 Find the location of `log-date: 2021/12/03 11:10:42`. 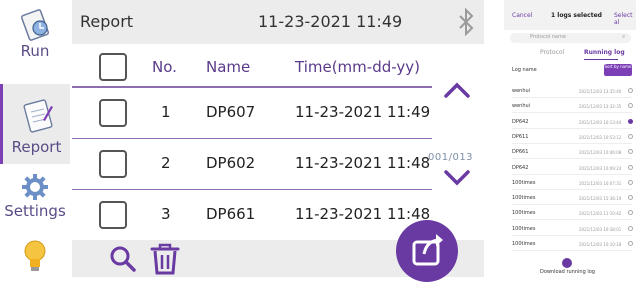

log-date: 2021/12/03 11:10:42 is located at coordinates (600, 214).